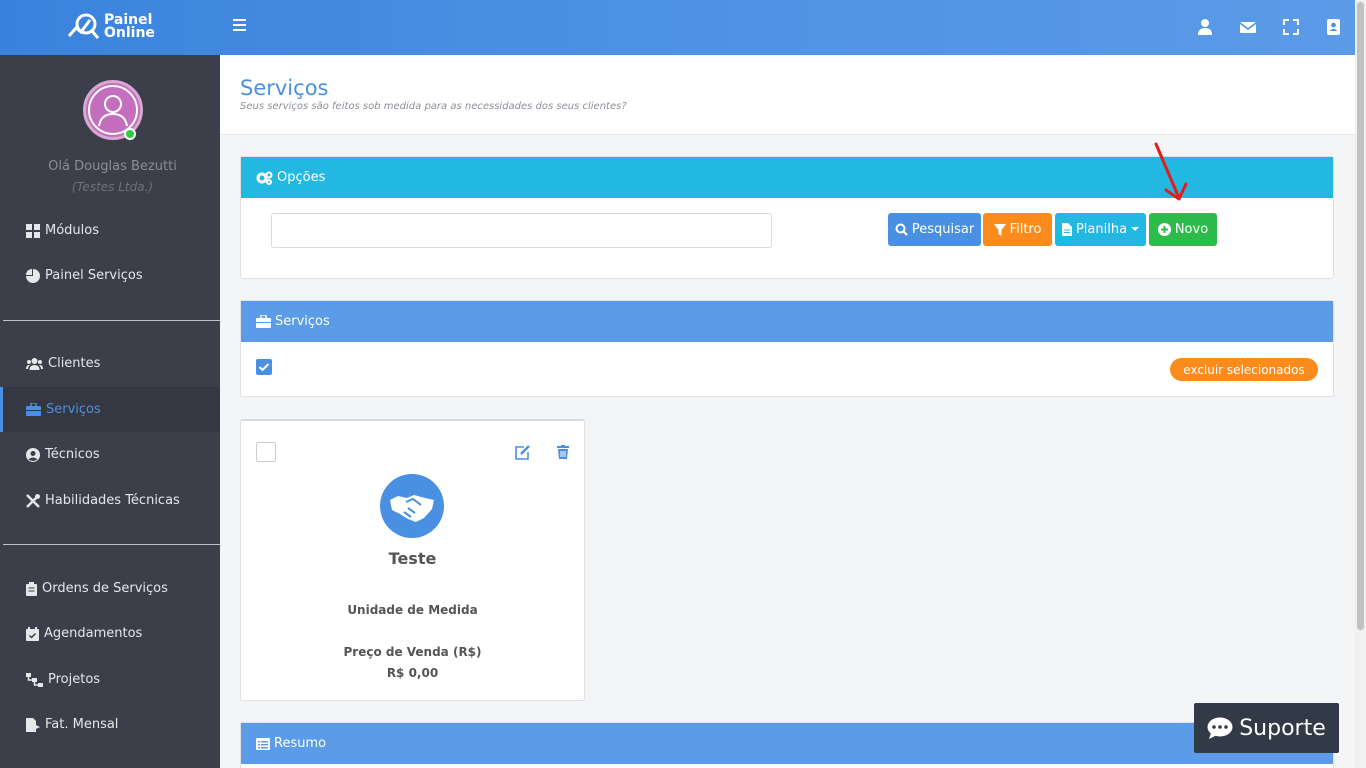  Describe the element at coordinates (1135, 229) in the screenshot. I see `caret-down-icon` at that location.